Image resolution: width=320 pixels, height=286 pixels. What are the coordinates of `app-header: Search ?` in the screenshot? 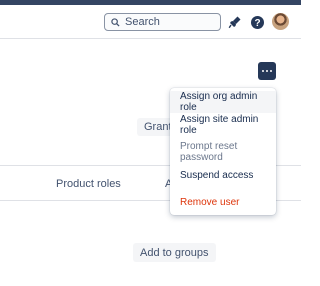 It's located at (150, 22).